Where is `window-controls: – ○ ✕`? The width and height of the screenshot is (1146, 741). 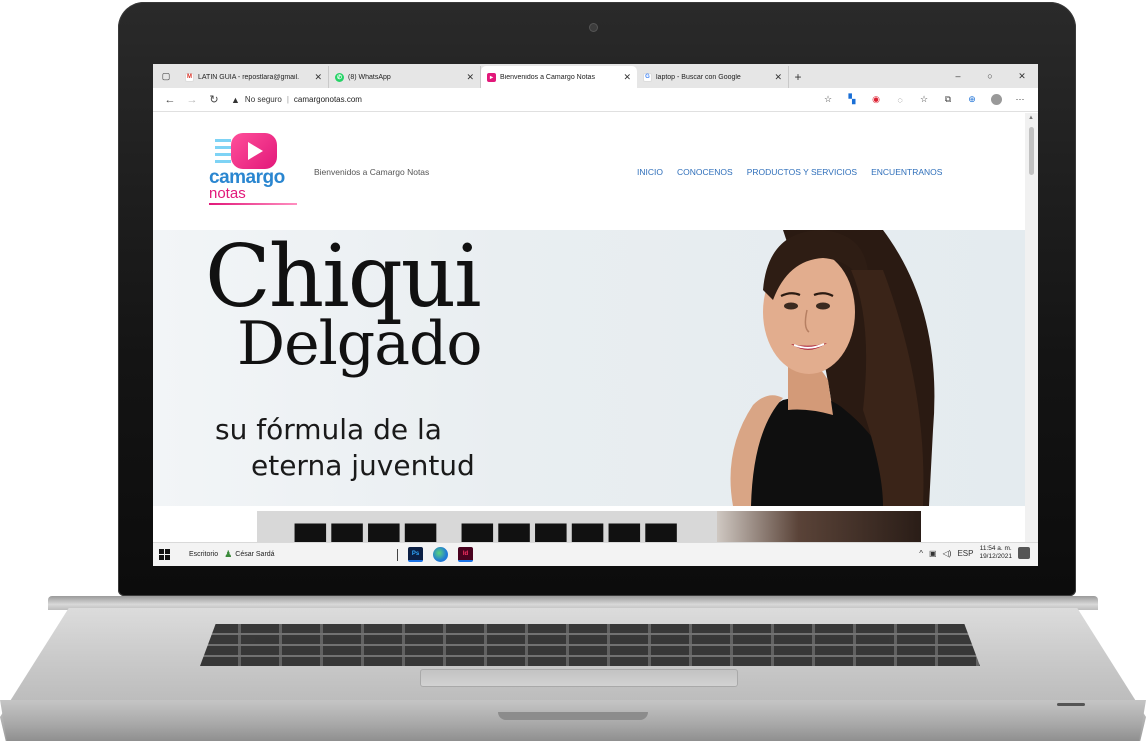
window-controls: – ○ ✕ is located at coordinates (990, 76).